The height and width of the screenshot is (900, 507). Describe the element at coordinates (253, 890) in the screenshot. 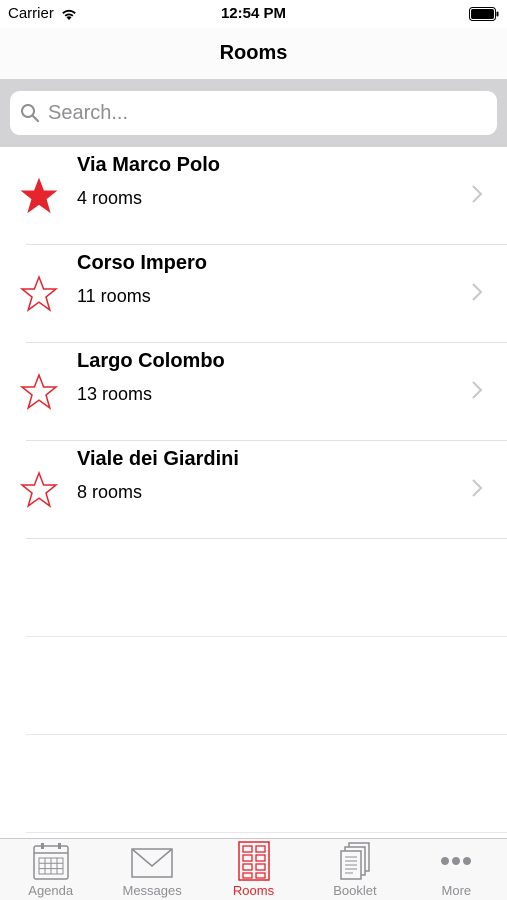

I see `tab-label: Rooms` at that location.